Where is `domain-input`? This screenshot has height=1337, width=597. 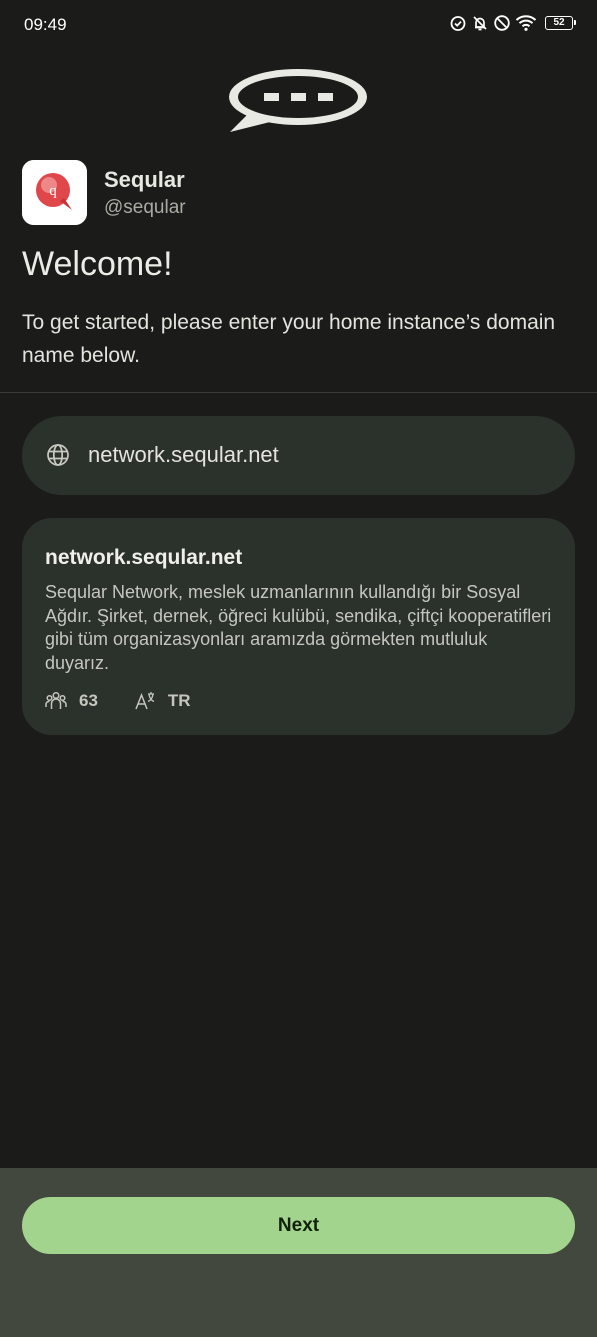
domain-input is located at coordinates (318, 455).